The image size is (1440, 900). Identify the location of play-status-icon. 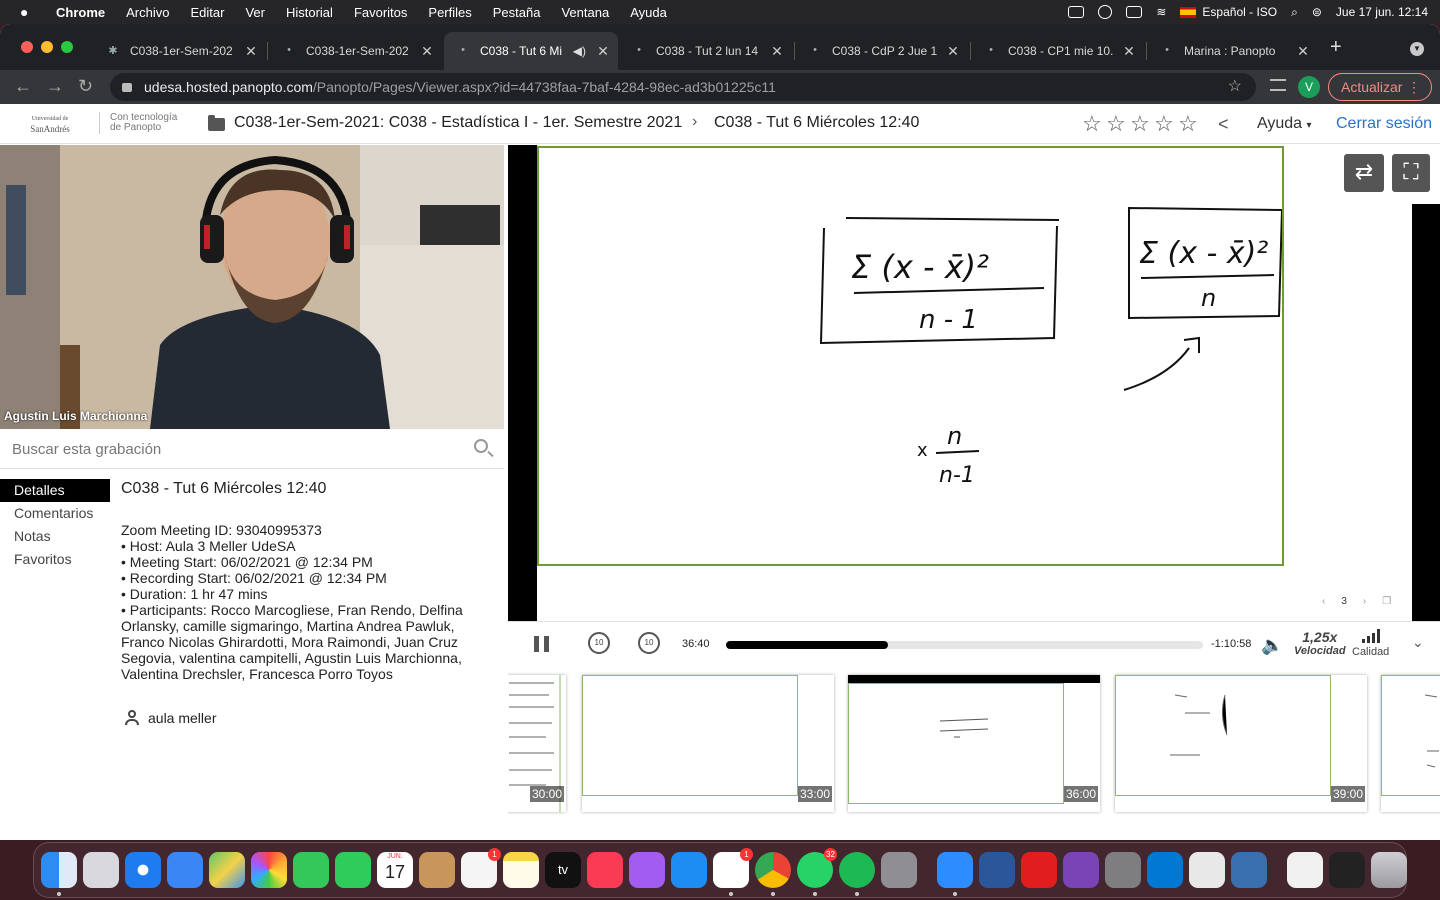
(1105, 12).